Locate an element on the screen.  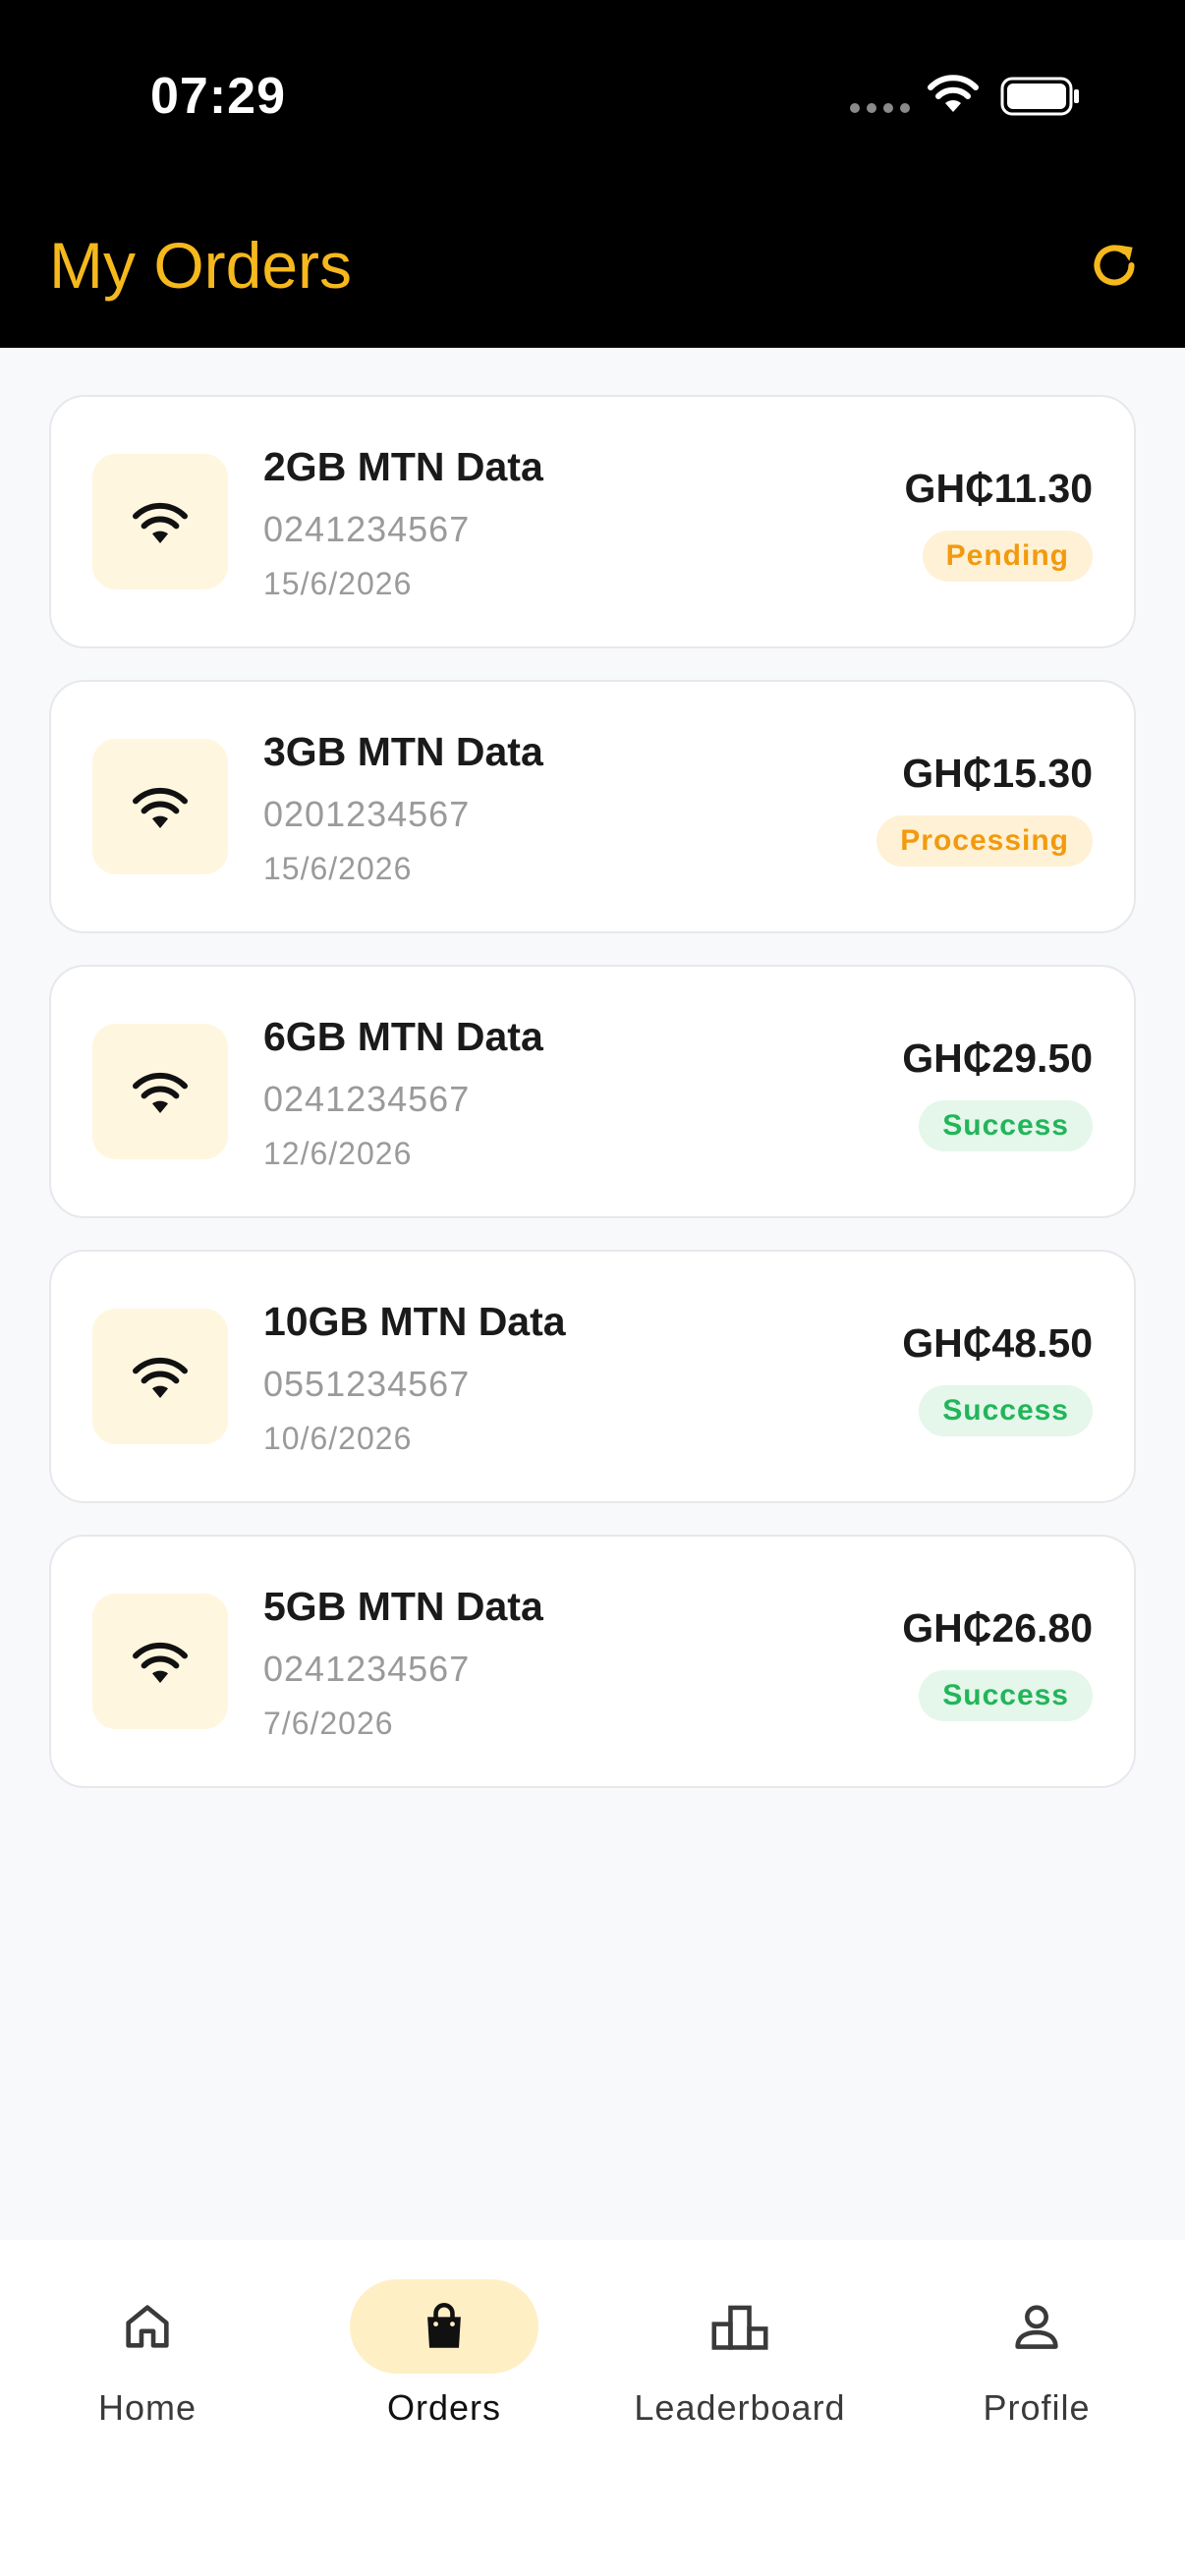
order-price: GH₵11.30 is located at coordinates (999, 488).